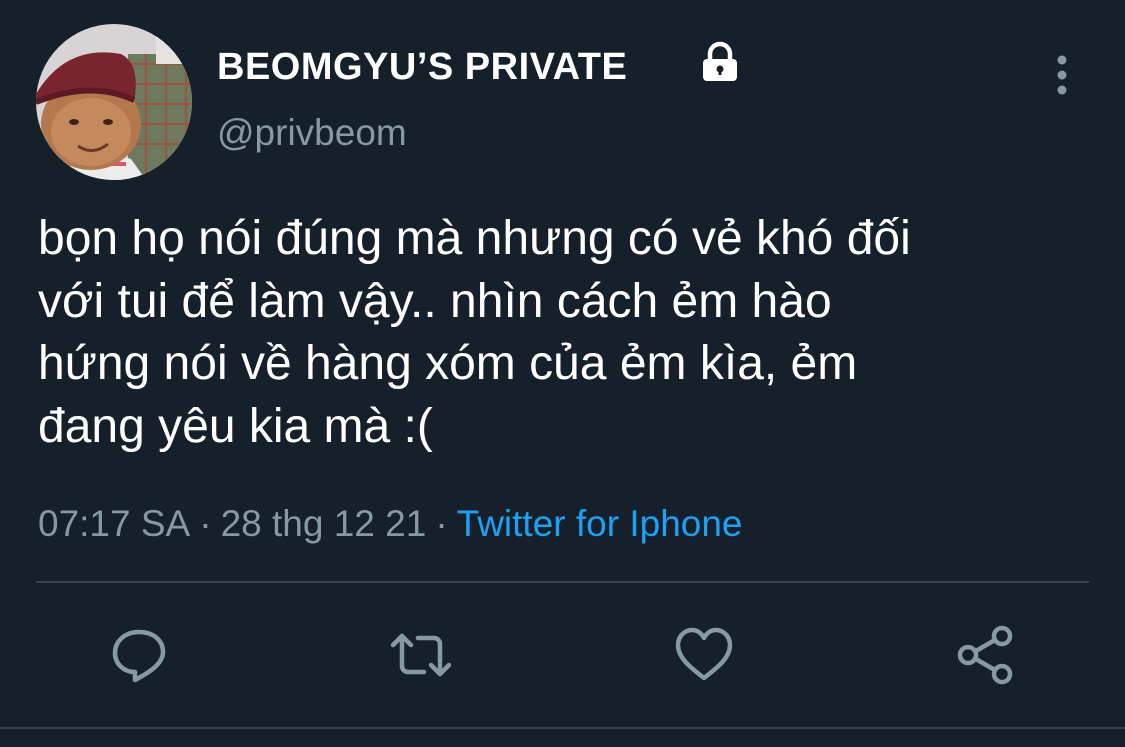 The image size is (1125, 747). I want to click on tweet-meta: 07:17 SA · 28 thg 12 21 · Twitter for Iphone, so click(390, 524).